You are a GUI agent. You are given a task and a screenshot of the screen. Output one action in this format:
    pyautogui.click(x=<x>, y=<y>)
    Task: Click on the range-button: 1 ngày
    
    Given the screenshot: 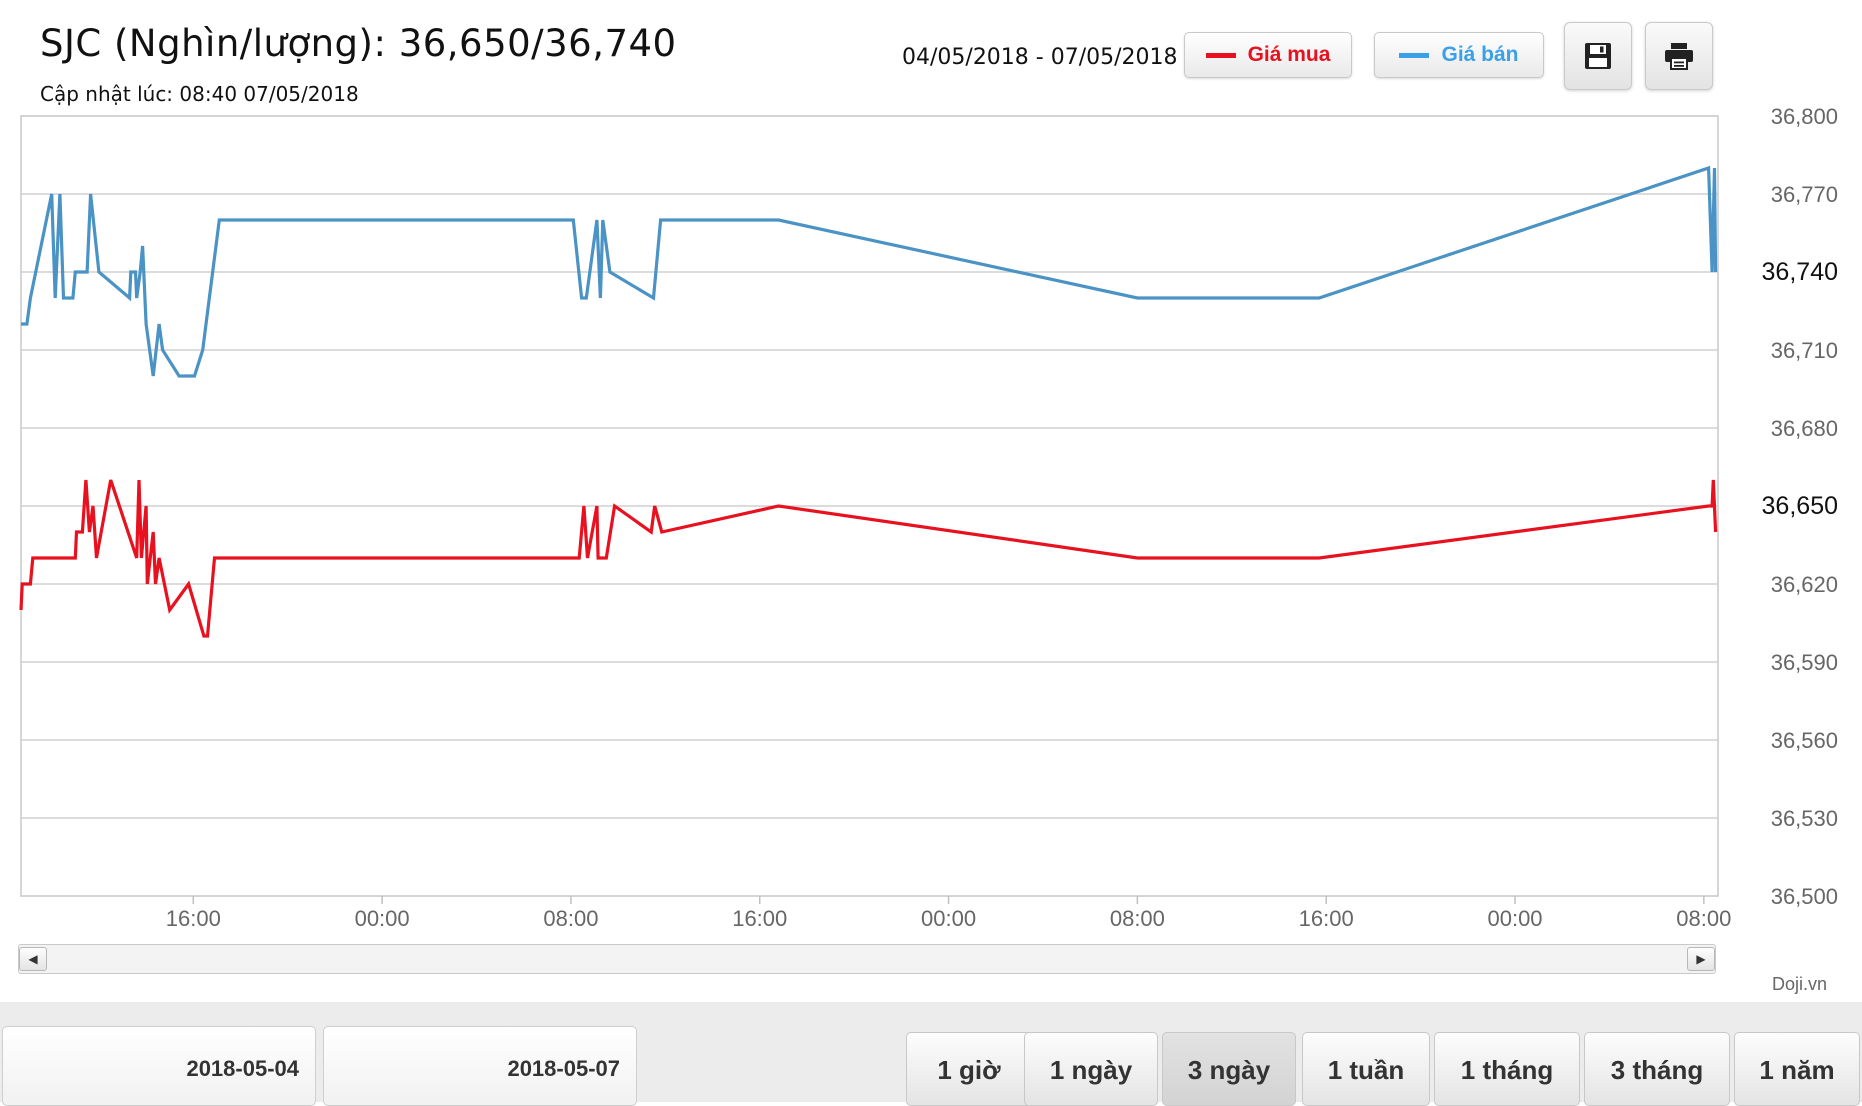 What is the action you would take?
    pyautogui.click(x=1091, y=1069)
    